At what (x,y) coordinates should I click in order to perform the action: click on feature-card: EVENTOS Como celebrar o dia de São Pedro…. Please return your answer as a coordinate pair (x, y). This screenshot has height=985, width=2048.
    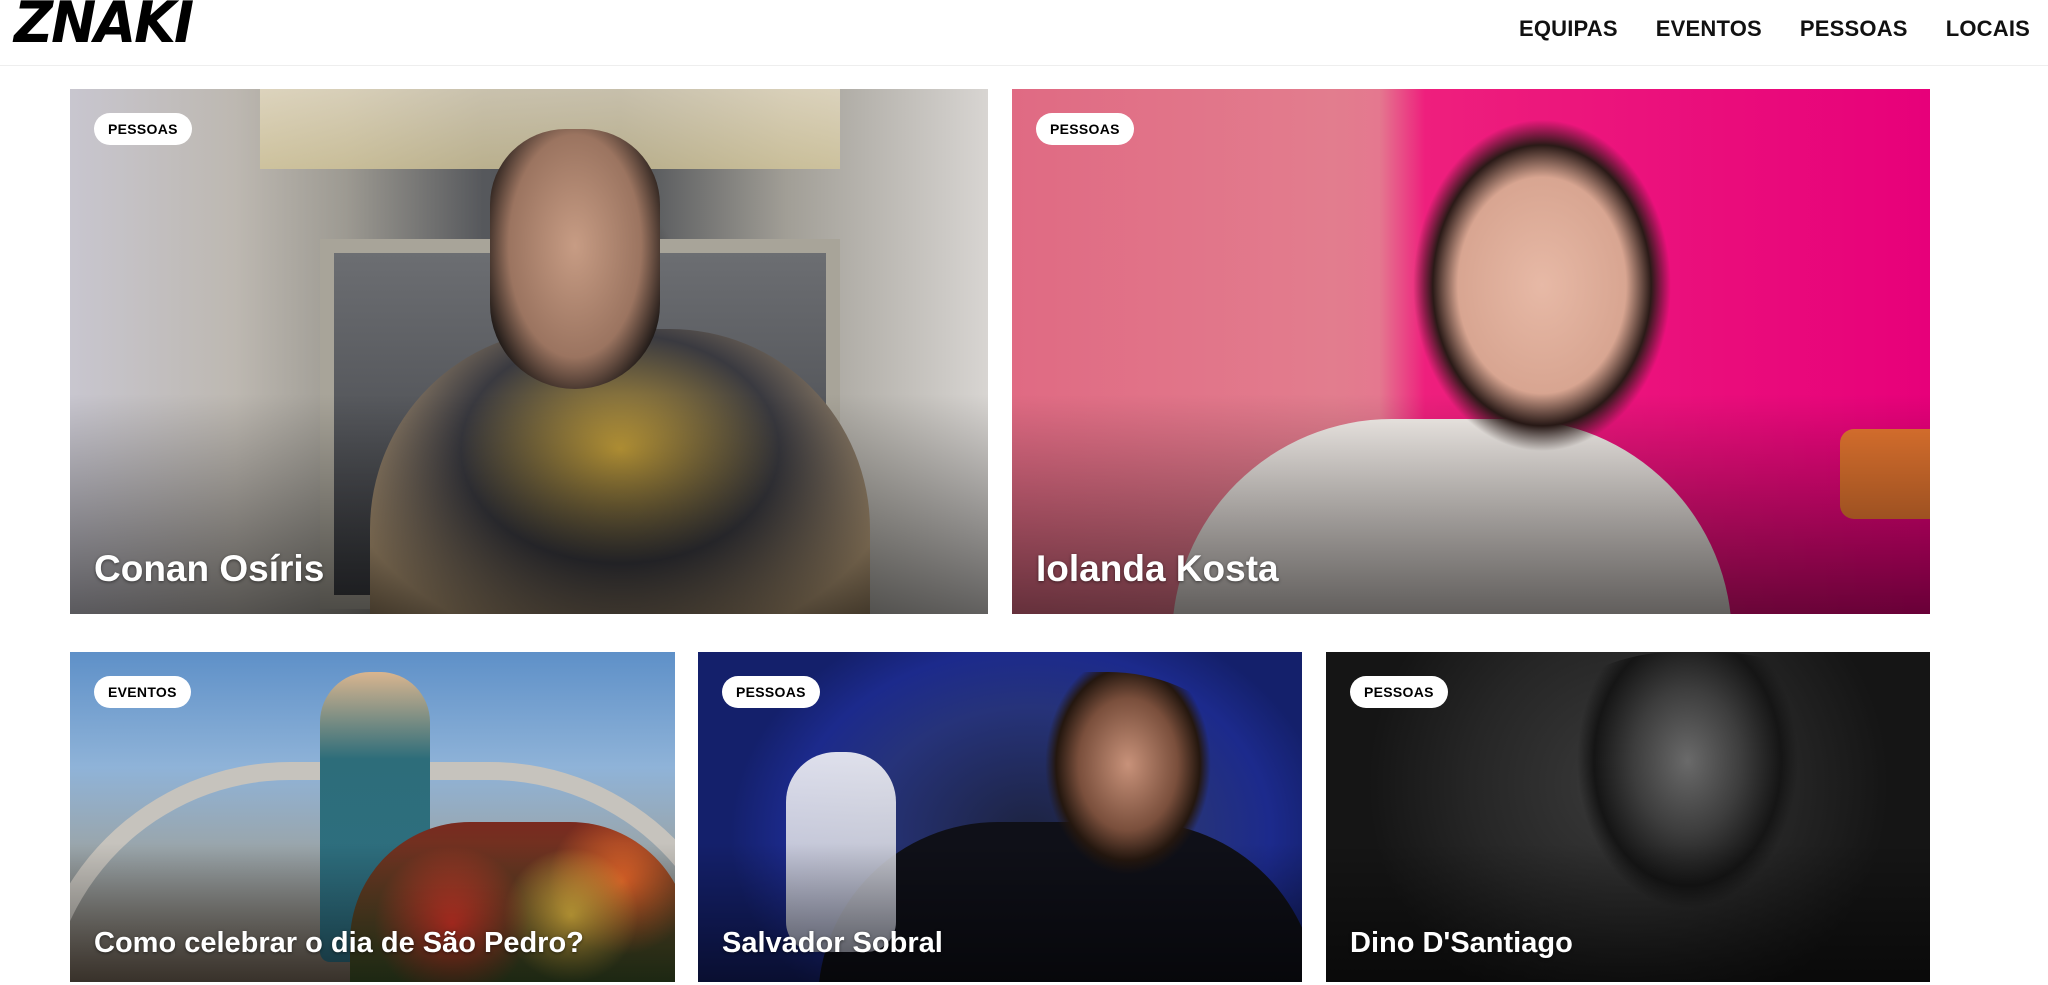
    Looking at the image, I should click on (372, 817).